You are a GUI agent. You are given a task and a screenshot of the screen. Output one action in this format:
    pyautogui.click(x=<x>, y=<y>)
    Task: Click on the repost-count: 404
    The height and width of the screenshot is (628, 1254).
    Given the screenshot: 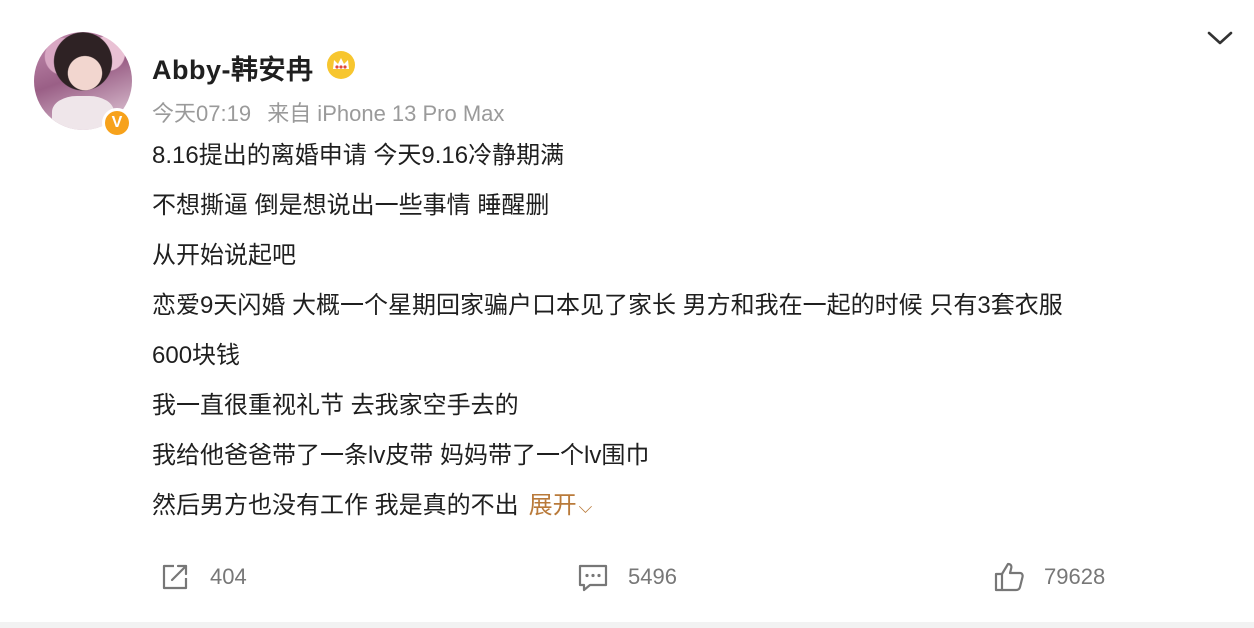 What is the action you would take?
    pyautogui.click(x=228, y=576)
    